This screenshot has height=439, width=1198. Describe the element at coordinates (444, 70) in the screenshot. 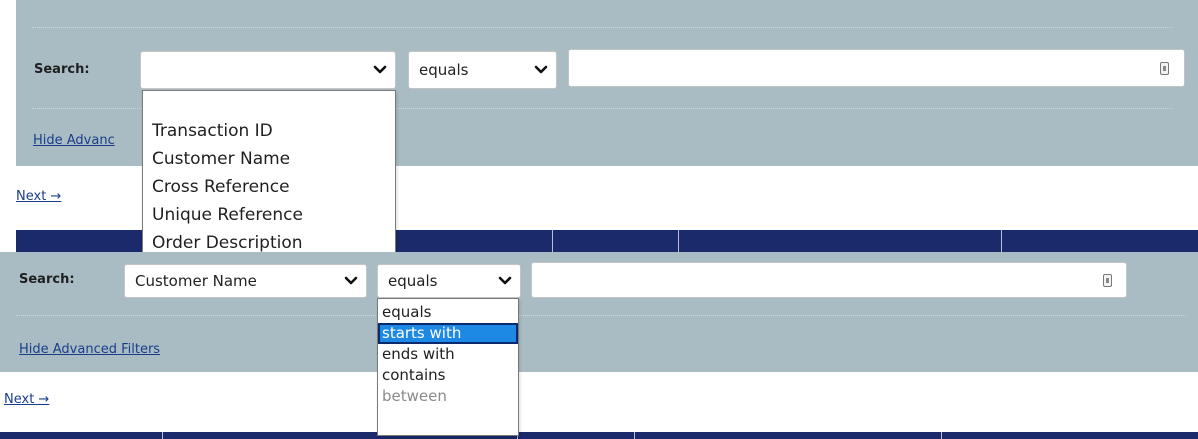

I see `top-operator-select-value: equals` at that location.